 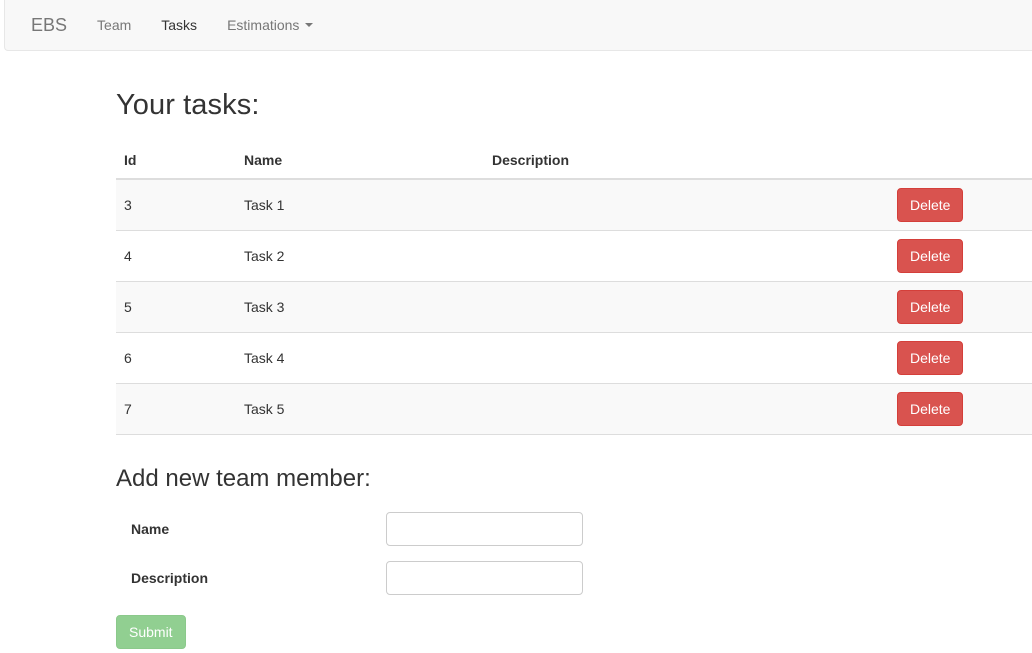 I want to click on nav-link-estimations: Estimations, so click(x=270, y=25).